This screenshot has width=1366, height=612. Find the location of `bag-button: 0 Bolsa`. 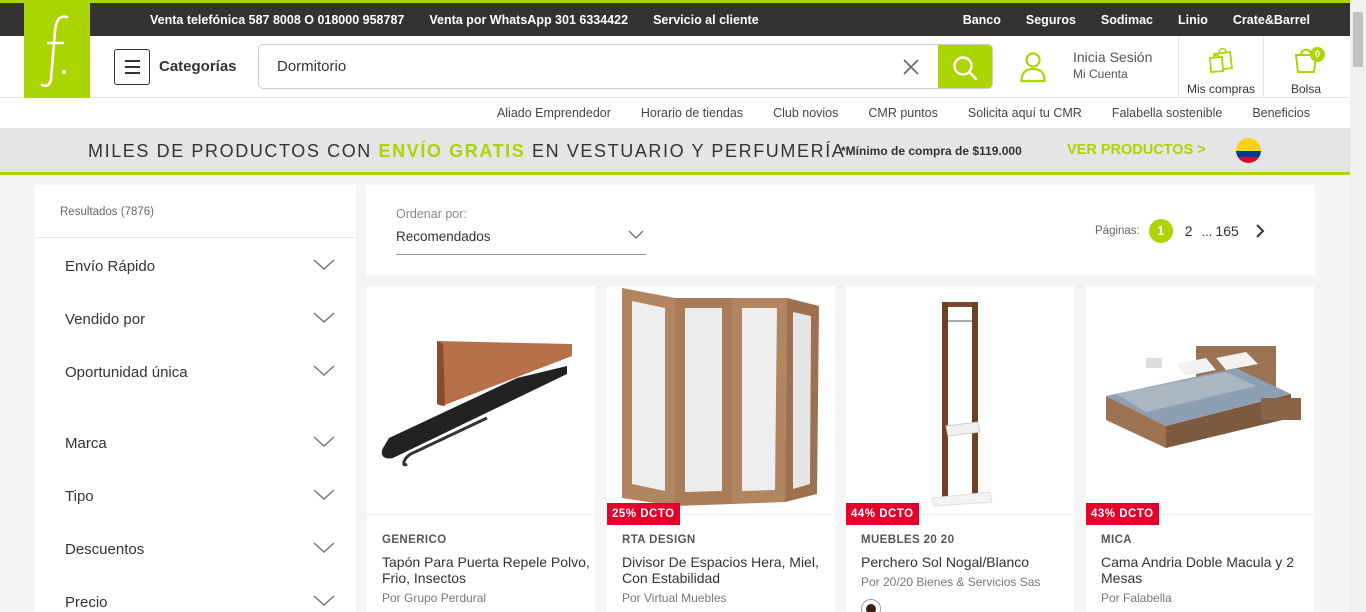

bag-button: 0 Bolsa is located at coordinates (1306, 70).